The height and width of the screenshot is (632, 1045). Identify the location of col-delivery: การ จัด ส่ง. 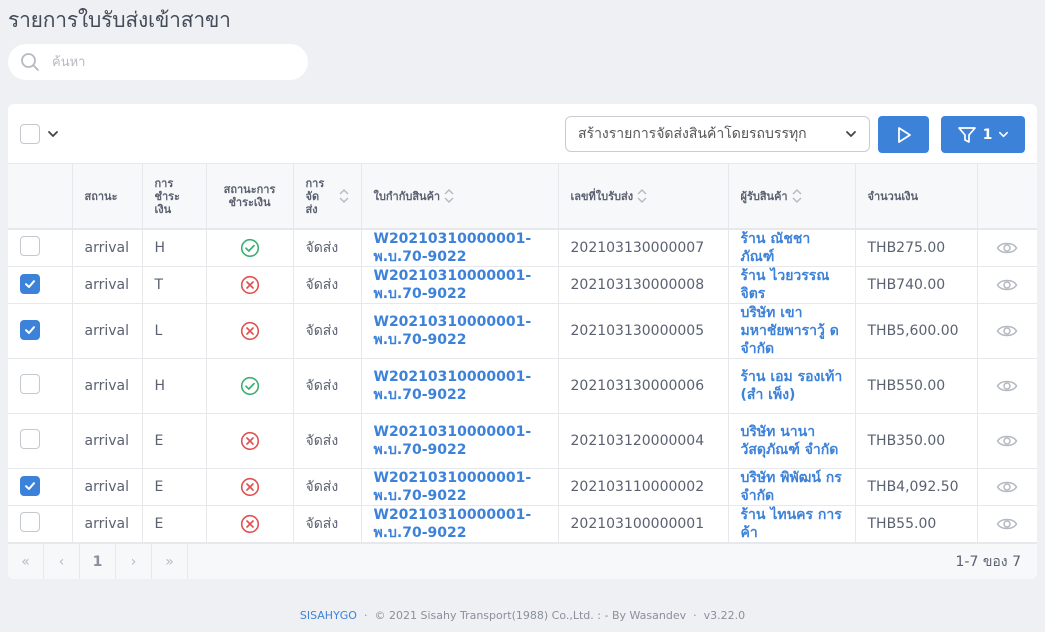
(327, 197).